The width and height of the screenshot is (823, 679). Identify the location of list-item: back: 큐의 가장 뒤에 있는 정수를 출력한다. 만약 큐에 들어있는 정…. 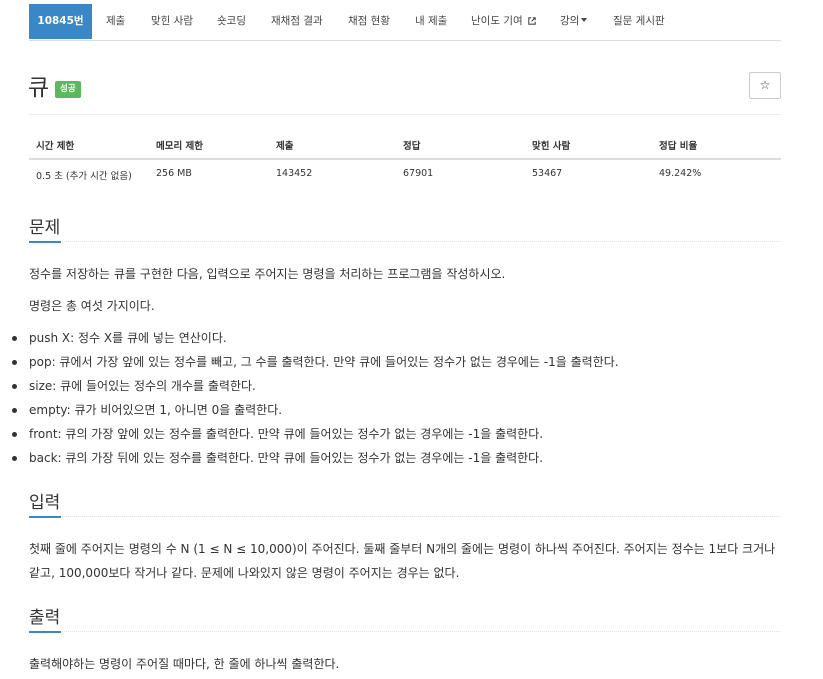
(315, 458).